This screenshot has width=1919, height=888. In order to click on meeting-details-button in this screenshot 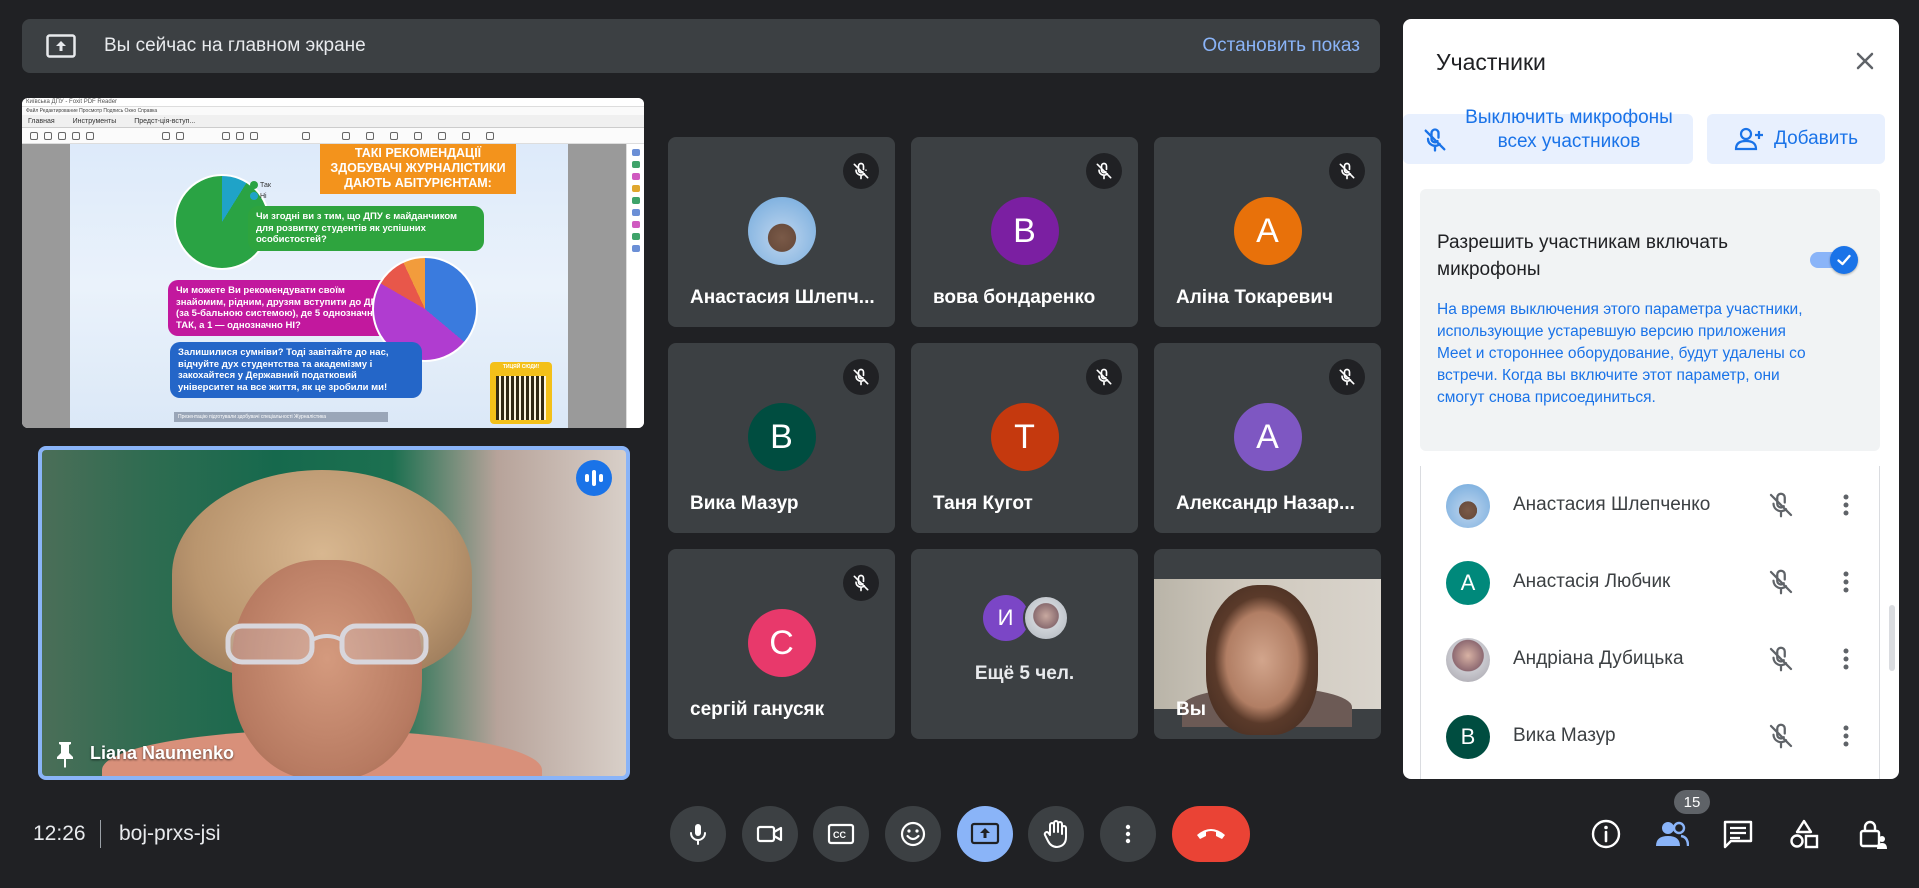, I will do `click(1606, 834)`.